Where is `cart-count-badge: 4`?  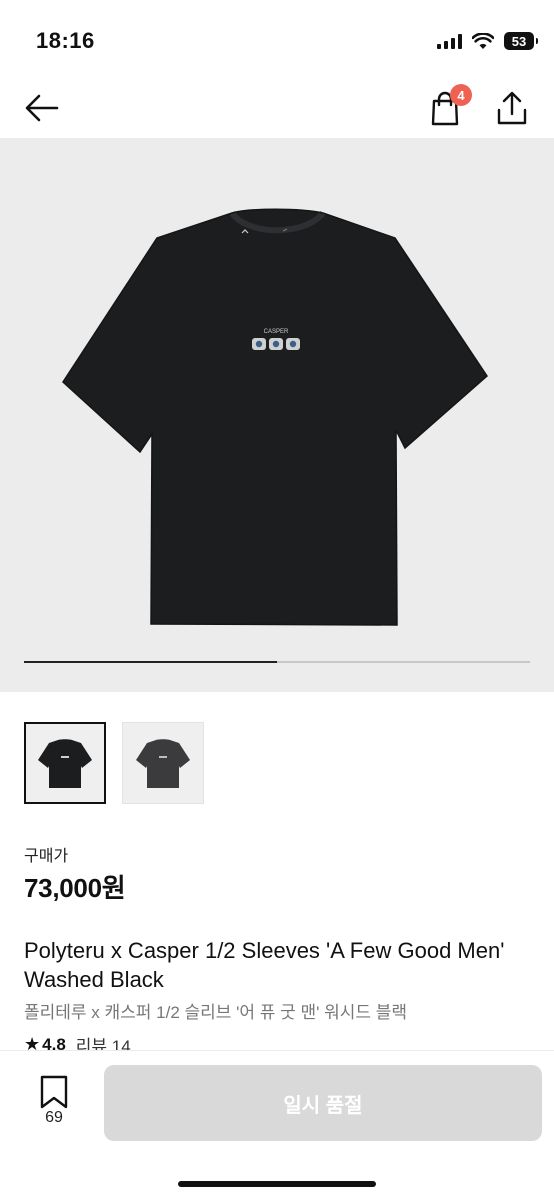 cart-count-badge: 4 is located at coordinates (461, 95).